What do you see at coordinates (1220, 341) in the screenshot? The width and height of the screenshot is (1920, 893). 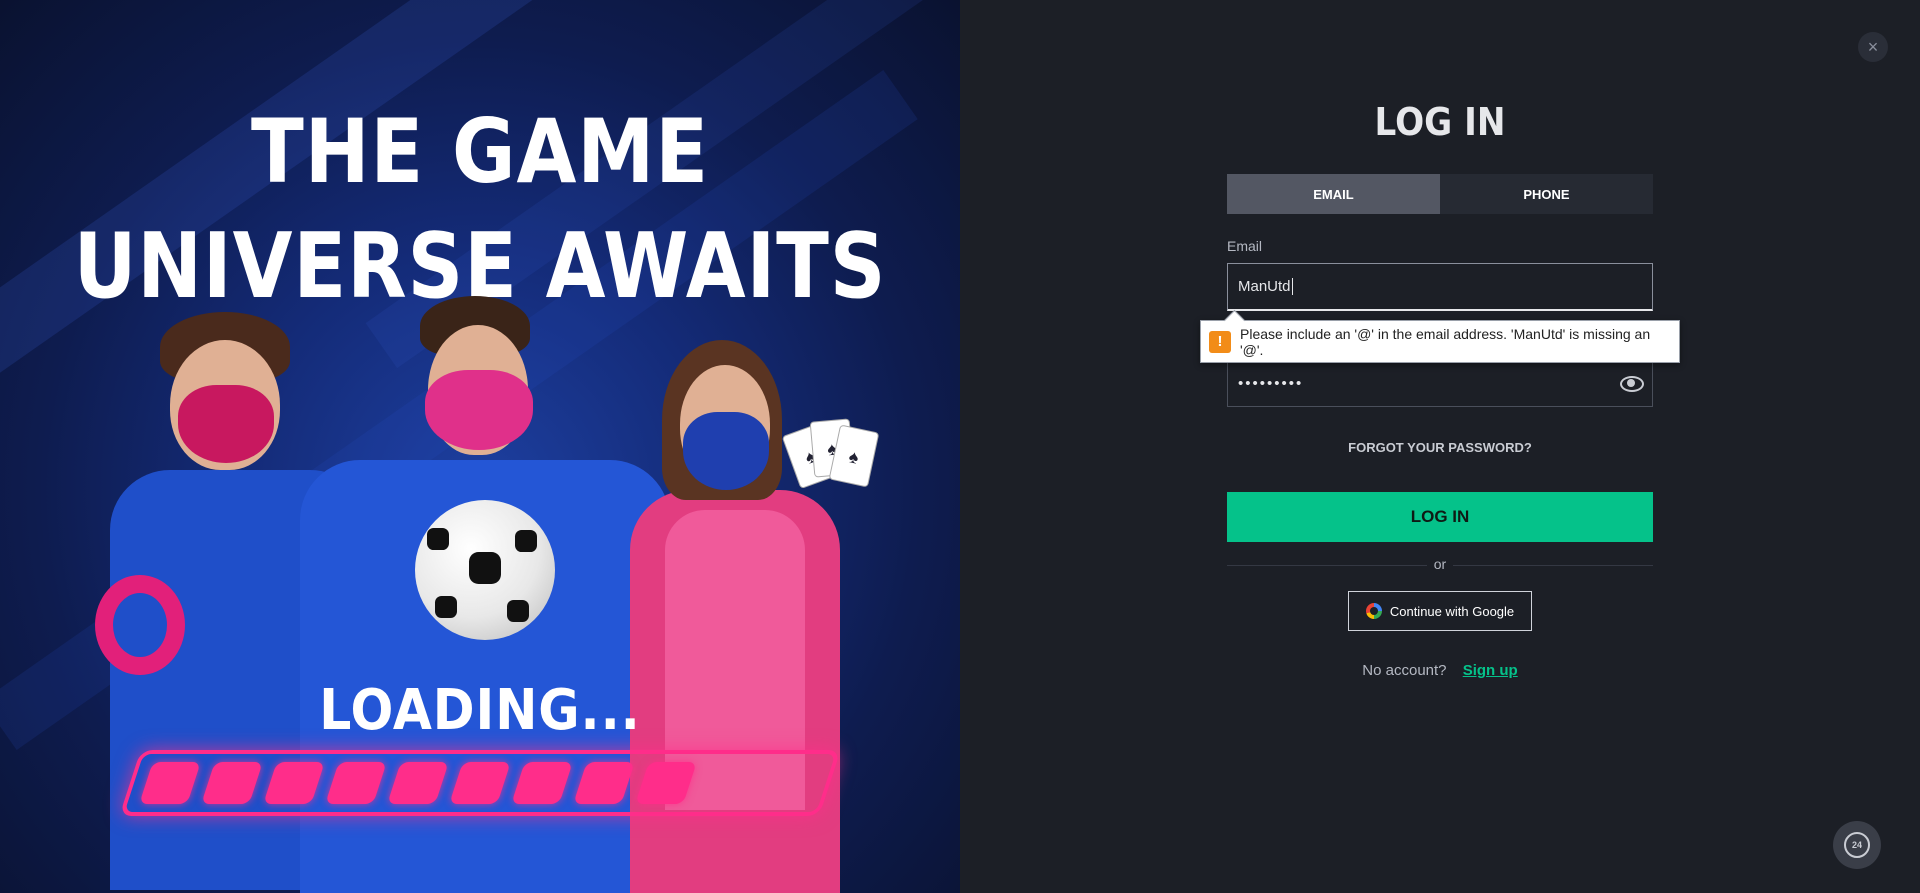 I see `warning-icon: !` at bounding box center [1220, 341].